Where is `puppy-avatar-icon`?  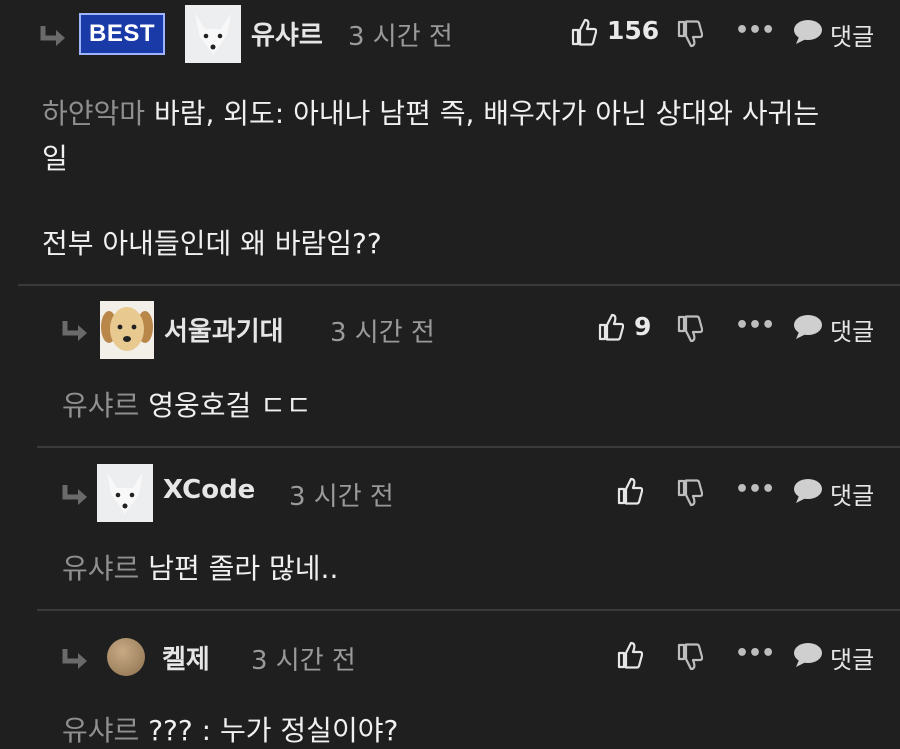 puppy-avatar-icon is located at coordinates (127, 330).